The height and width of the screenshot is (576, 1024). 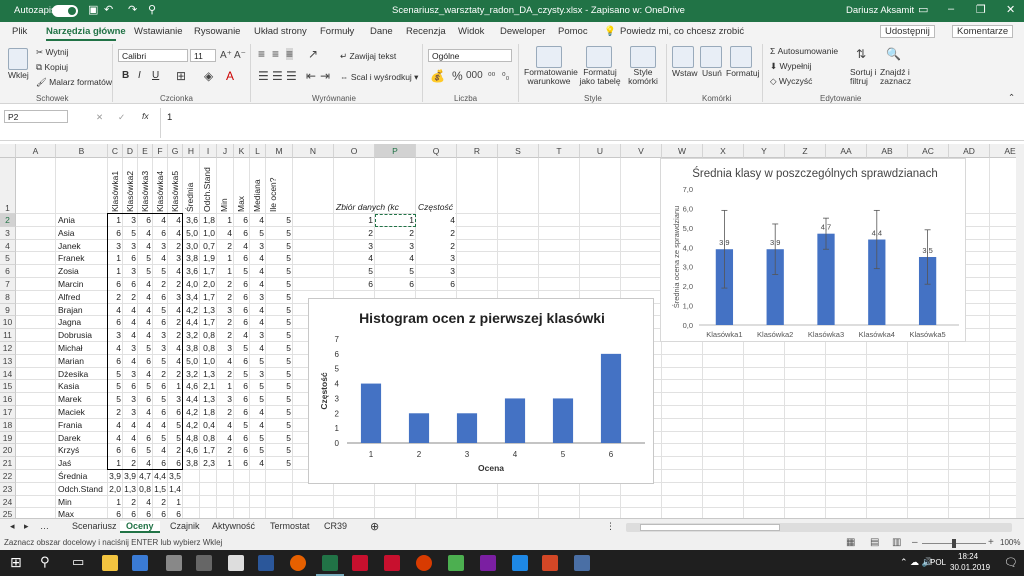 What do you see at coordinates (190, 233) in the screenshot?
I see `grade-cell: 5,0` at bounding box center [190, 233].